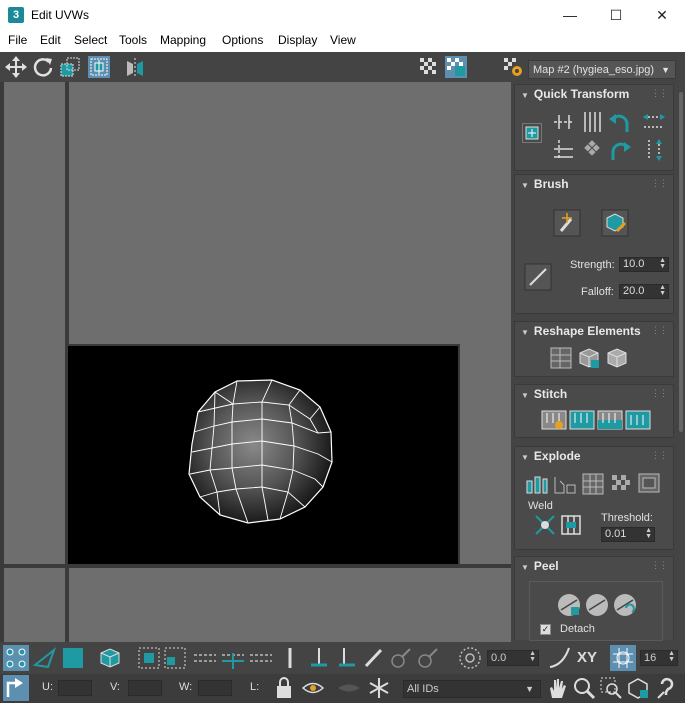 Image resolution: width=685 pixels, height=703 pixels. What do you see at coordinates (592, 122) in the screenshot?
I see `align-vertical-icon` at bounding box center [592, 122].